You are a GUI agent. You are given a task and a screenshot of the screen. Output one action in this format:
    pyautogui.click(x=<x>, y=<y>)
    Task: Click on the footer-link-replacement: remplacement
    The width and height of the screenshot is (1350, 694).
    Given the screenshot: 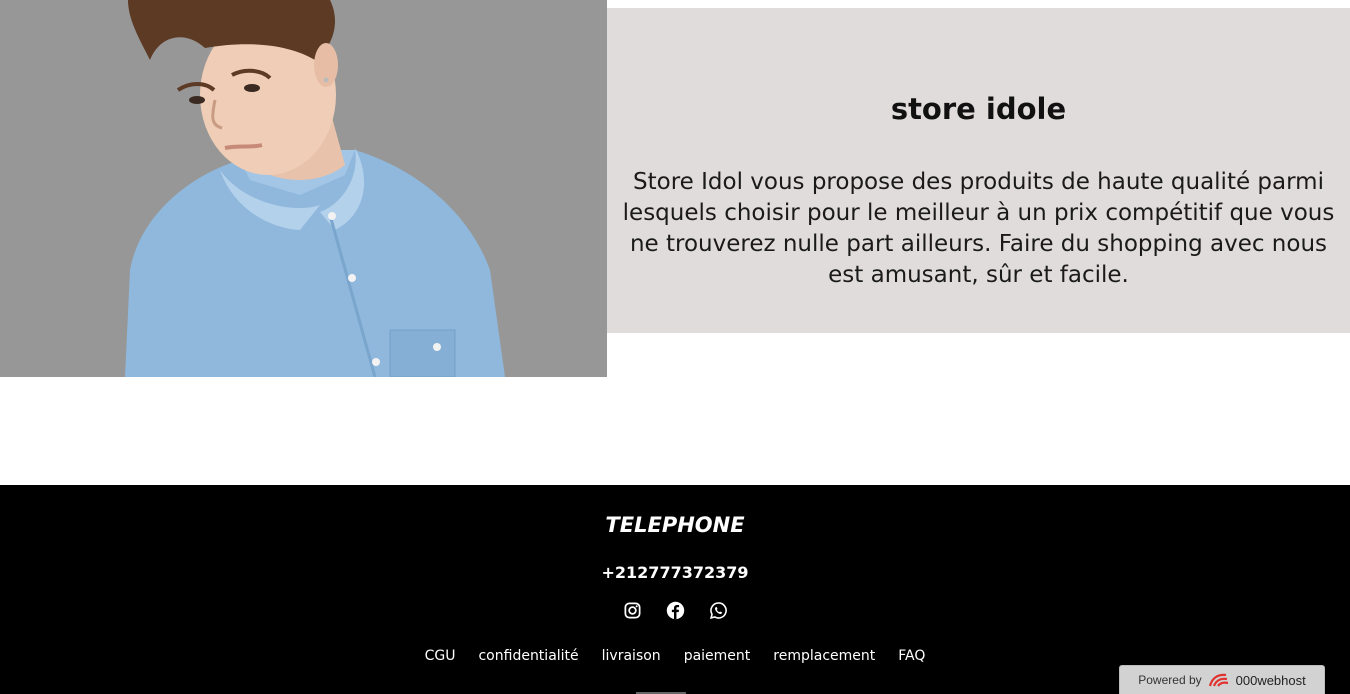 What is the action you would take?
    pyautogui.click(x=824, y=656)
    